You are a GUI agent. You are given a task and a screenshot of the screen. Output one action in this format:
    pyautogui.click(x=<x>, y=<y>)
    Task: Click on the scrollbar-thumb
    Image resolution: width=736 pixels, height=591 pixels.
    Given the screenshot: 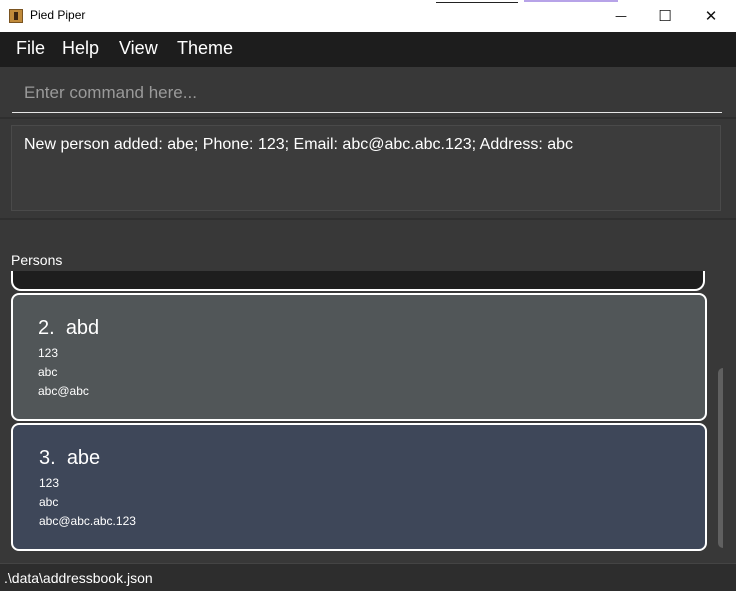 What is the action you would take?
    pyautogui.click(x=720, y=458)
    